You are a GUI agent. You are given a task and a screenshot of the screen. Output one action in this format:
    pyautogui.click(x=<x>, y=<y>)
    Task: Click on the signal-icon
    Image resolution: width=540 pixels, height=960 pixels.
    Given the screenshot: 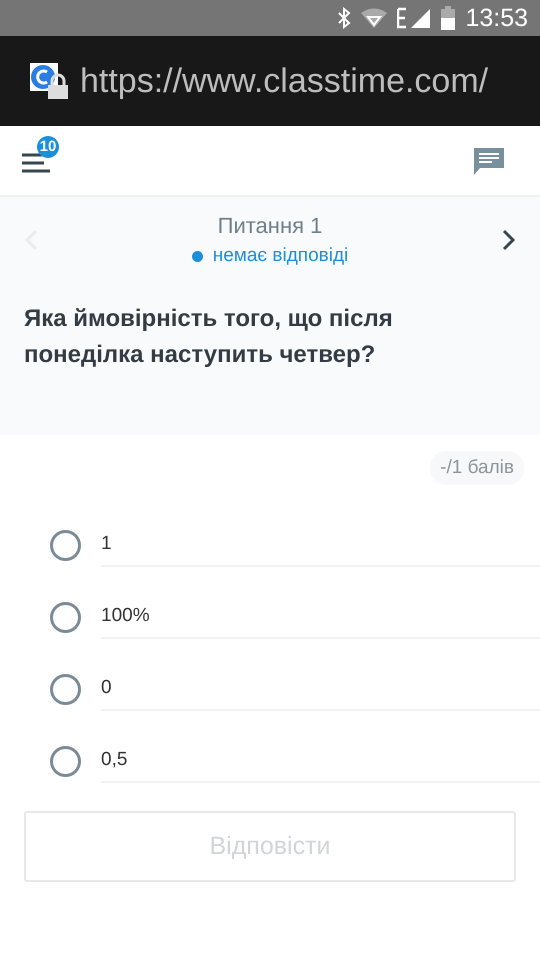 What is the action you would take?
    pyautogui.click(x=414, y=18)
    